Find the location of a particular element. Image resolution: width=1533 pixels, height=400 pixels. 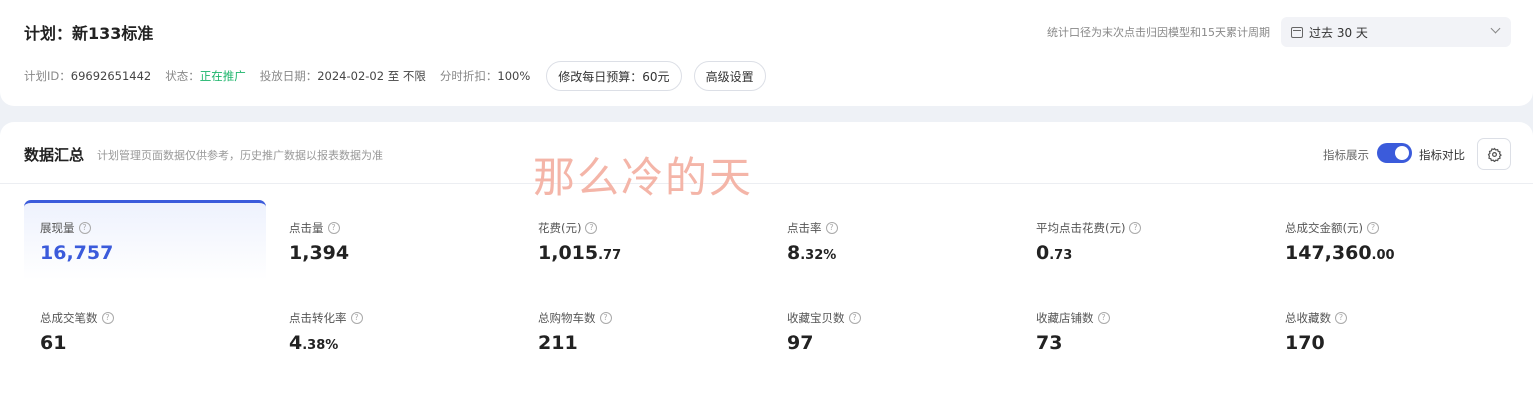

metric-value-int: 170 is located at coordinates (1305, 343).